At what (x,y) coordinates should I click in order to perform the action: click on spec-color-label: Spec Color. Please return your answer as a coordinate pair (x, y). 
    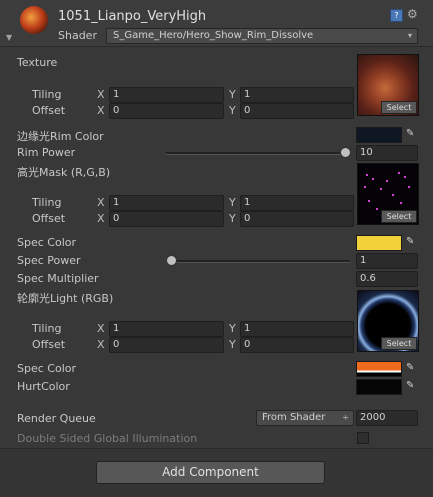
    Looking at the image, I should click on (46, 242).